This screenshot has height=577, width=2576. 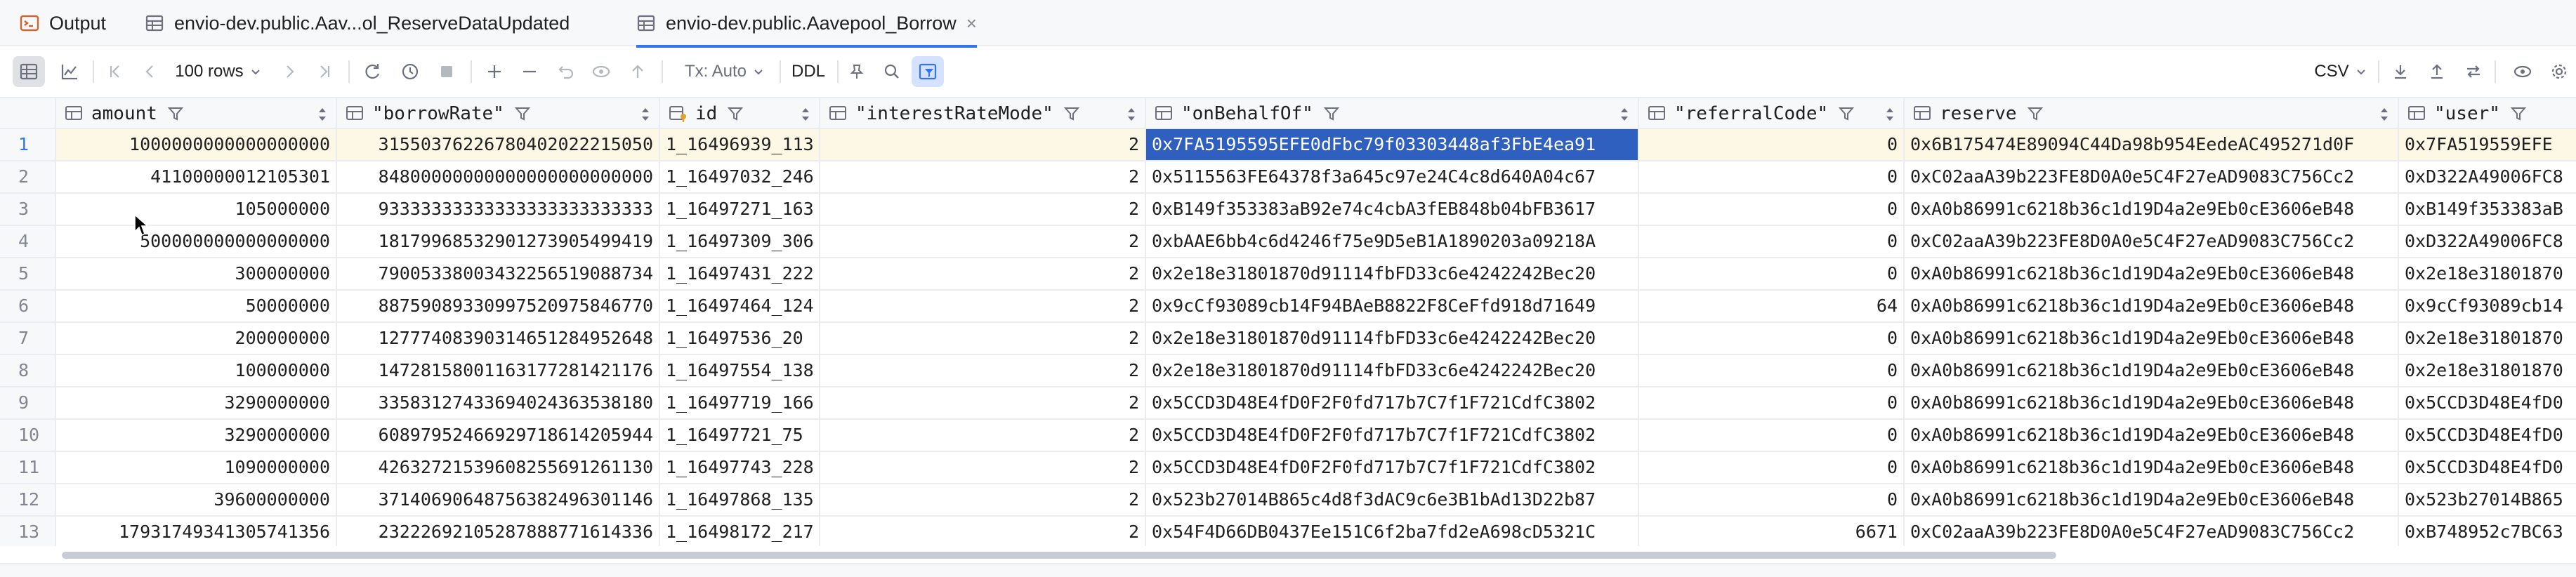 I want to click on row-number: 10, so click(x=28, y=435).